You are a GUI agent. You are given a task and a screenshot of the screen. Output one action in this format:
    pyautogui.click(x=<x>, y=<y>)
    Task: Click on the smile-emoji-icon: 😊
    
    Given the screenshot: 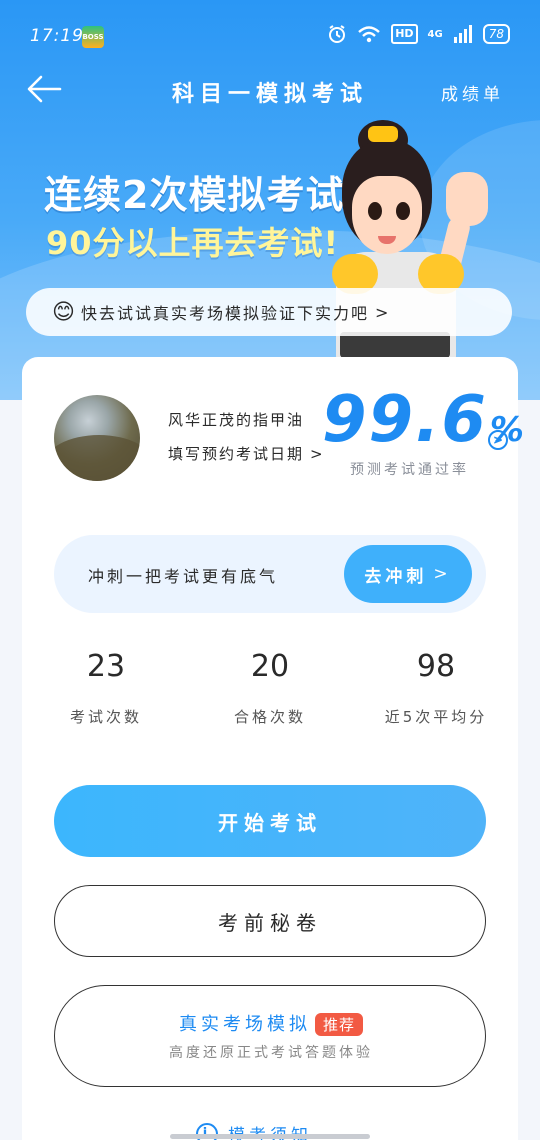 What is the action you would take?
    pyautogui.click(x=64, y=312)
    